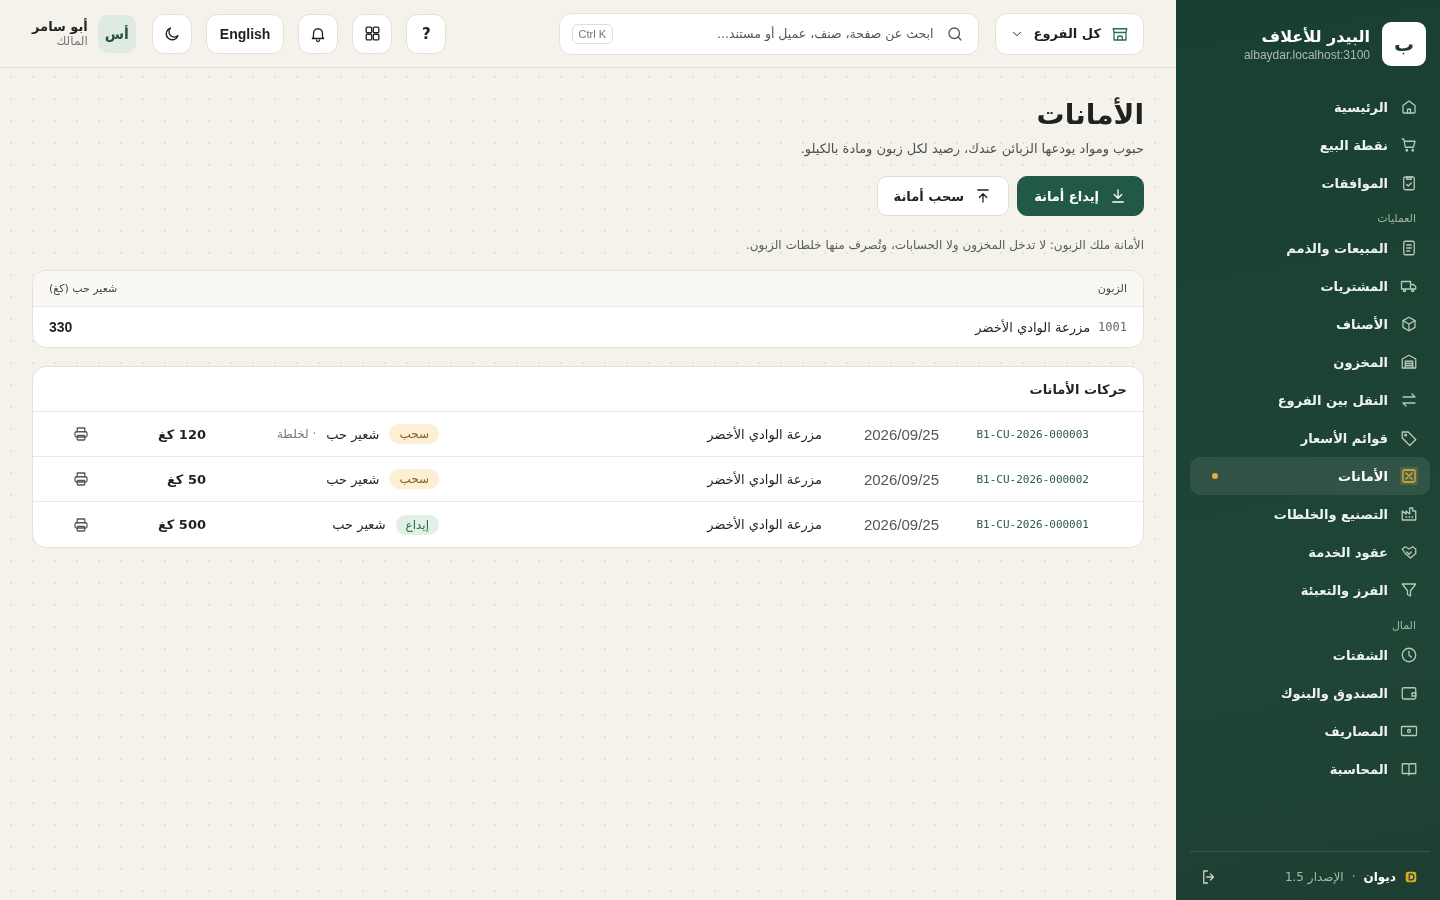 Image resolution: width=1440 pixels, height=900 pixels. Describe the element at coordinates (171, 33) in the screenshot. I see `theme-button` at that location.